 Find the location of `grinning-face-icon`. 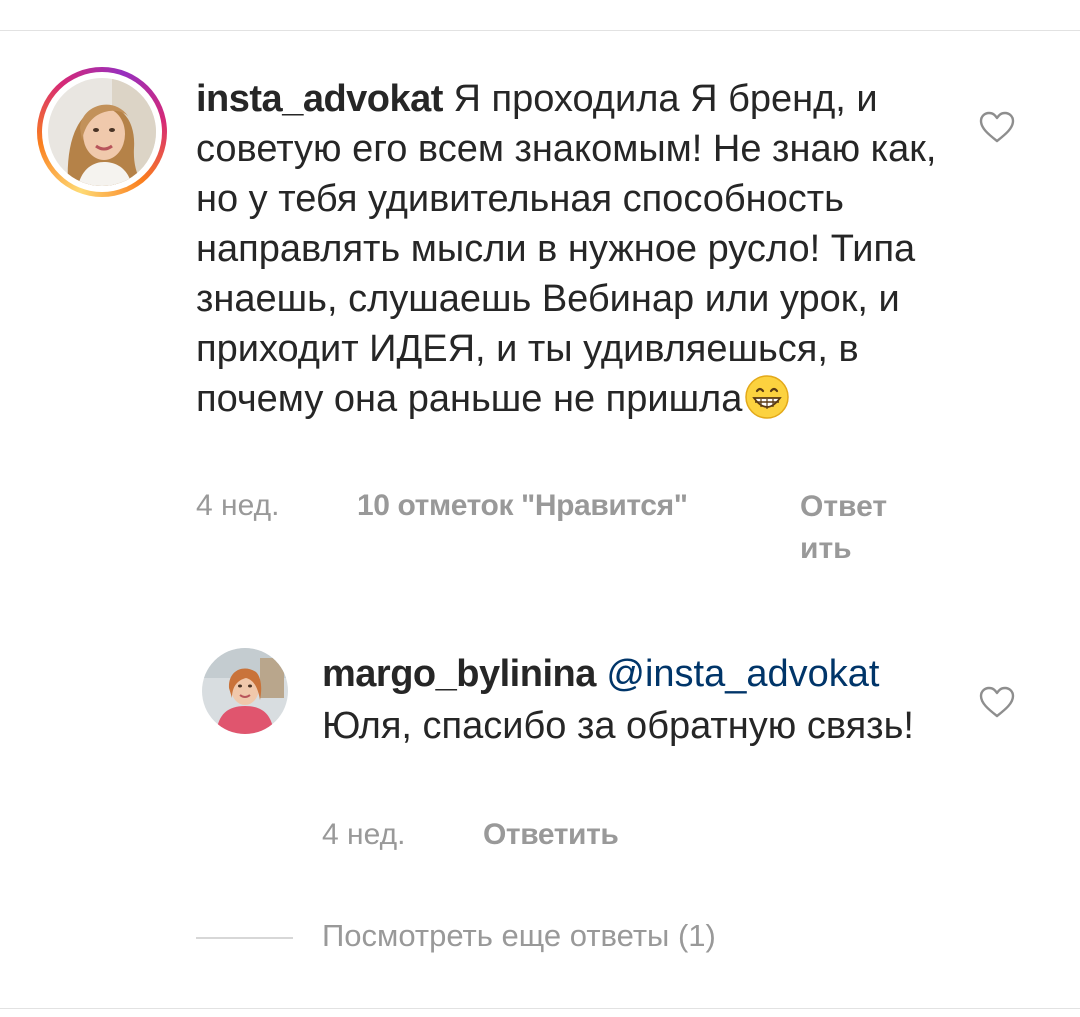

grinning-face-icon is located at coordinates (767, 397).